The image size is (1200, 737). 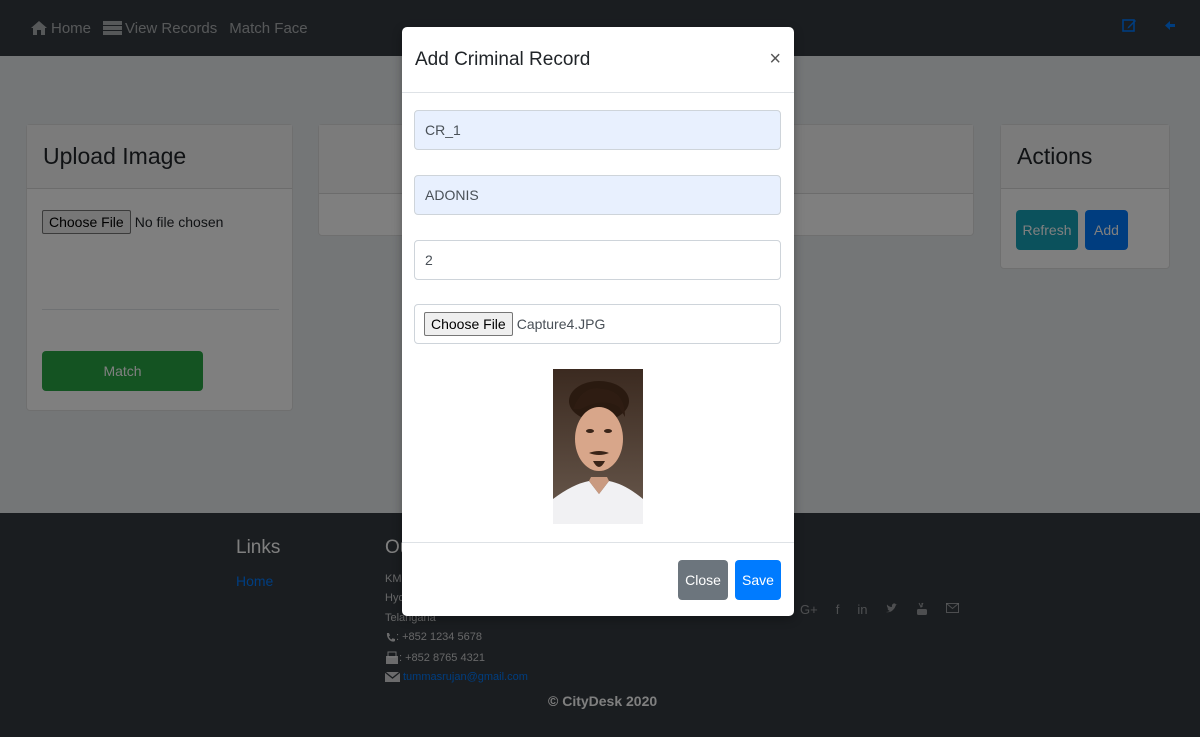 I want to click on modal-footer: Close Save, so click(x=598, y=579).